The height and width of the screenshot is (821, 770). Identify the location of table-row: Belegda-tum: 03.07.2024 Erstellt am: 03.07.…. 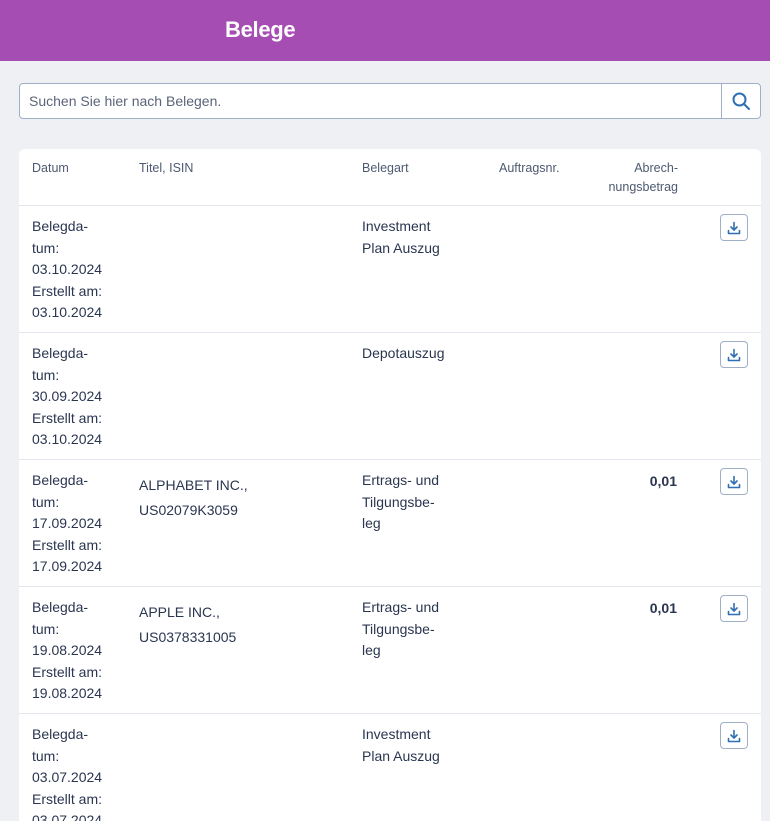
(390, 767).